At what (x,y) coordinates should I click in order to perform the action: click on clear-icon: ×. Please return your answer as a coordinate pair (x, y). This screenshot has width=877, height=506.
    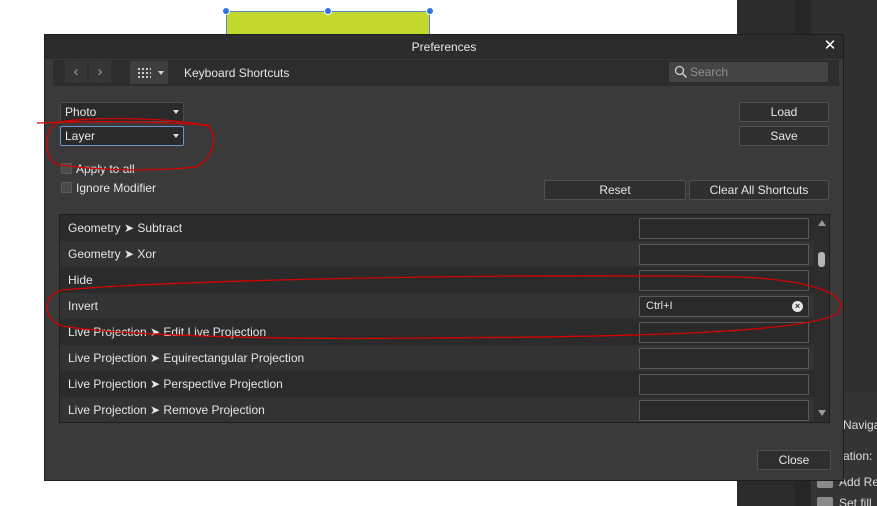
    Looking at the image, I should click on (797, 306).